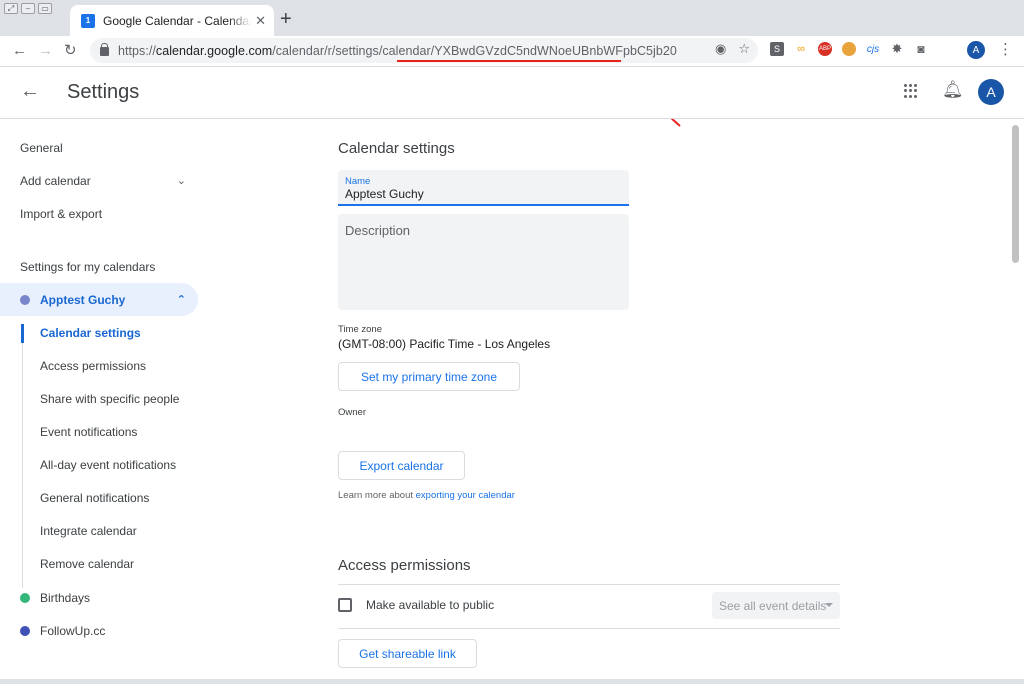 This screenshot has height=684, width=1024. What do you see at coordinates (70, 51) in the screenshot?
I see `reload-icon: ↻` at bounding box center [70, 51].